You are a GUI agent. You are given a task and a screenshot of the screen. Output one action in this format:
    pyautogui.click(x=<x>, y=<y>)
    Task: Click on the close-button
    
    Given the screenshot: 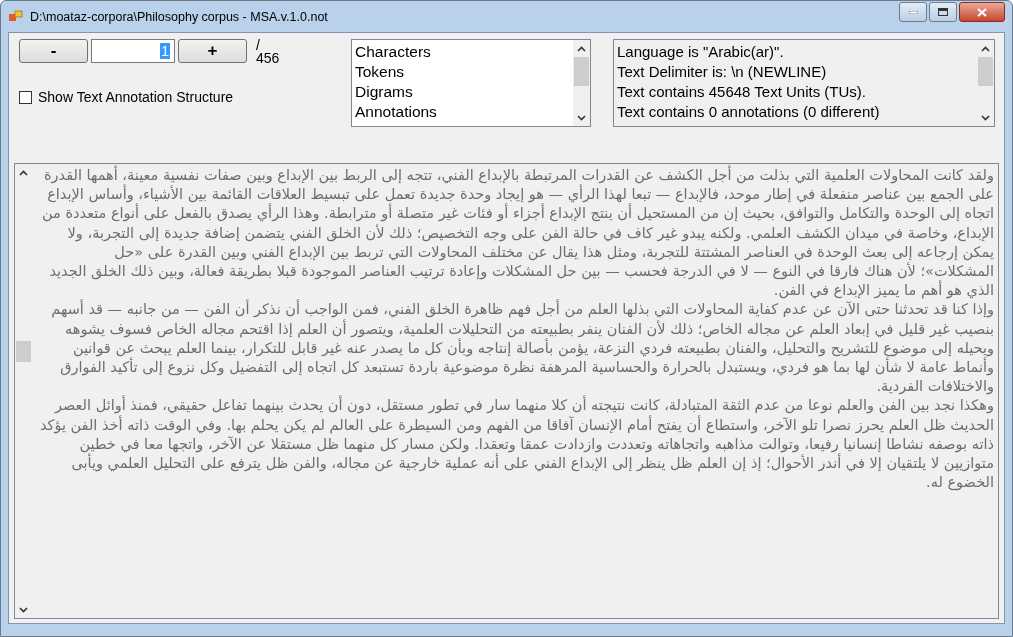 What is the action you would take?
    pyautogui.click(x=982, y=12)
    